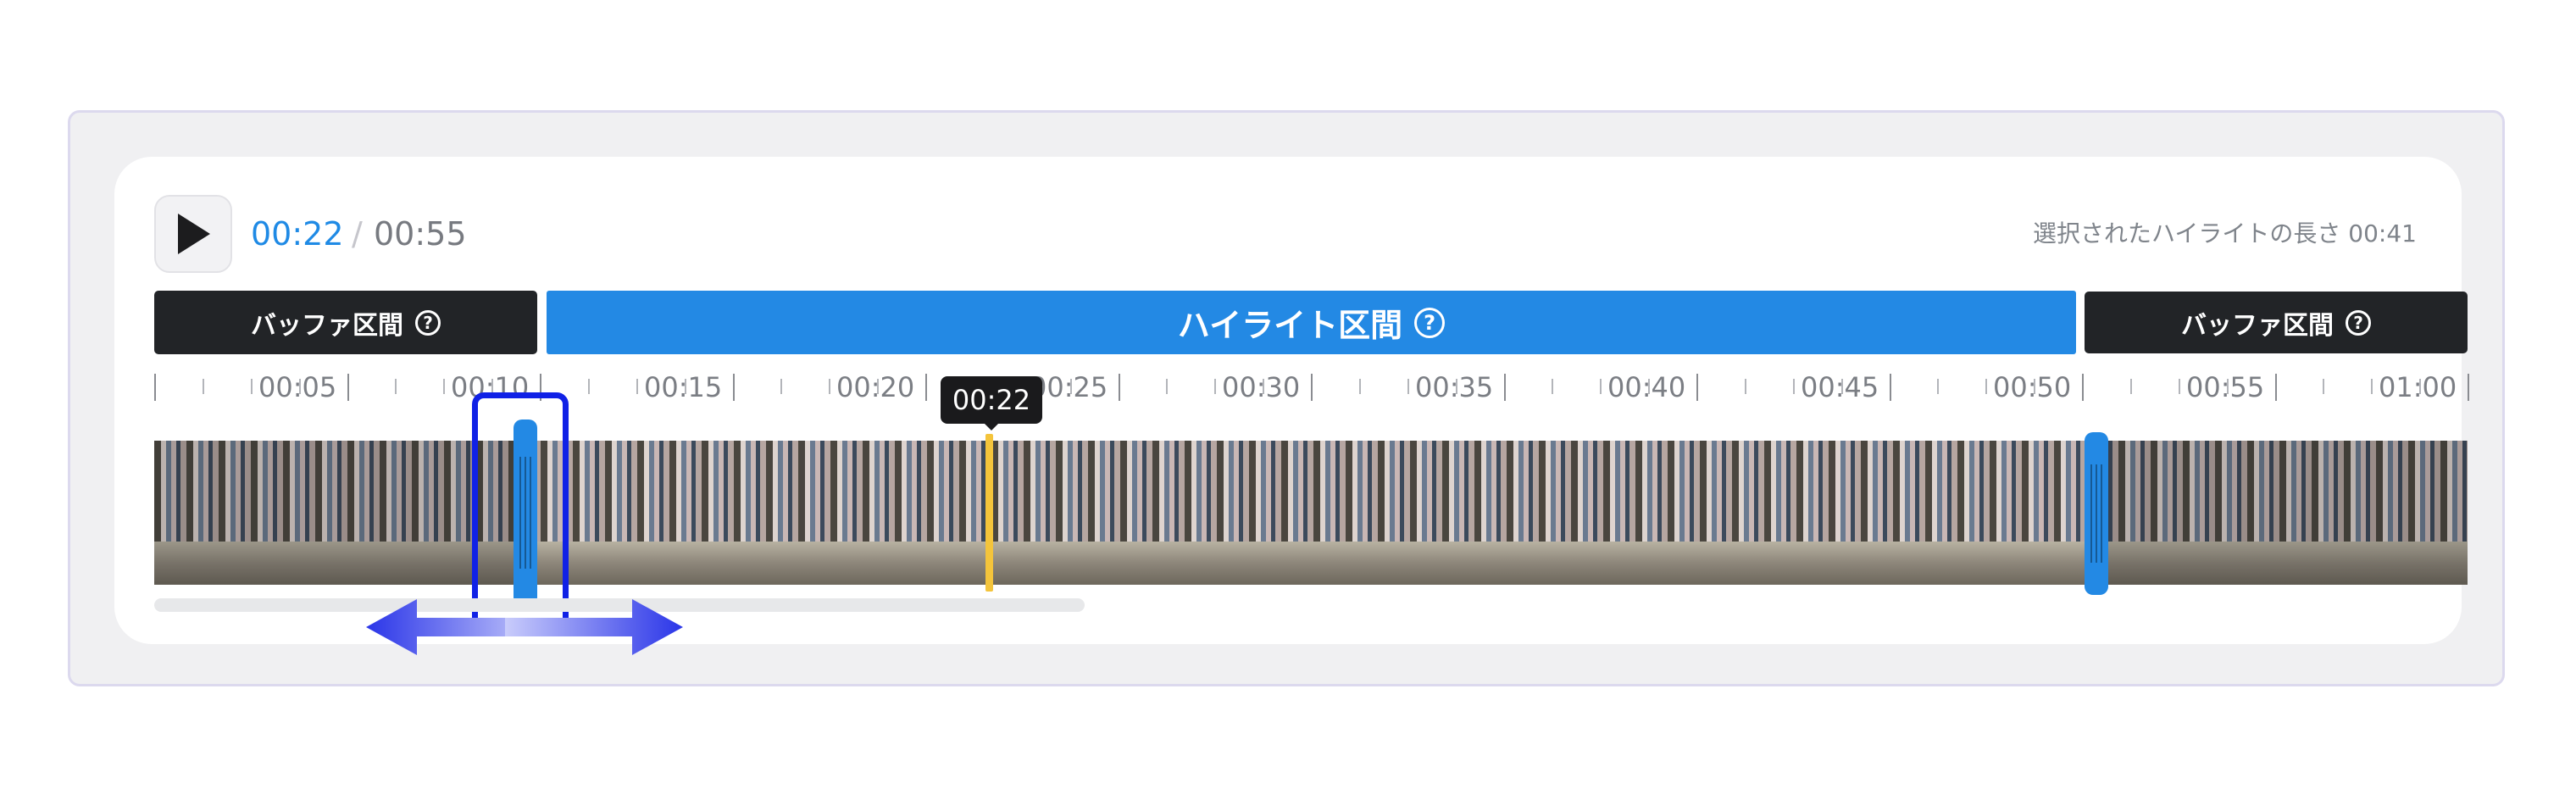 The height and width of the screenshot is (800, 2576). I want to click on playhead, so click(989, 513).